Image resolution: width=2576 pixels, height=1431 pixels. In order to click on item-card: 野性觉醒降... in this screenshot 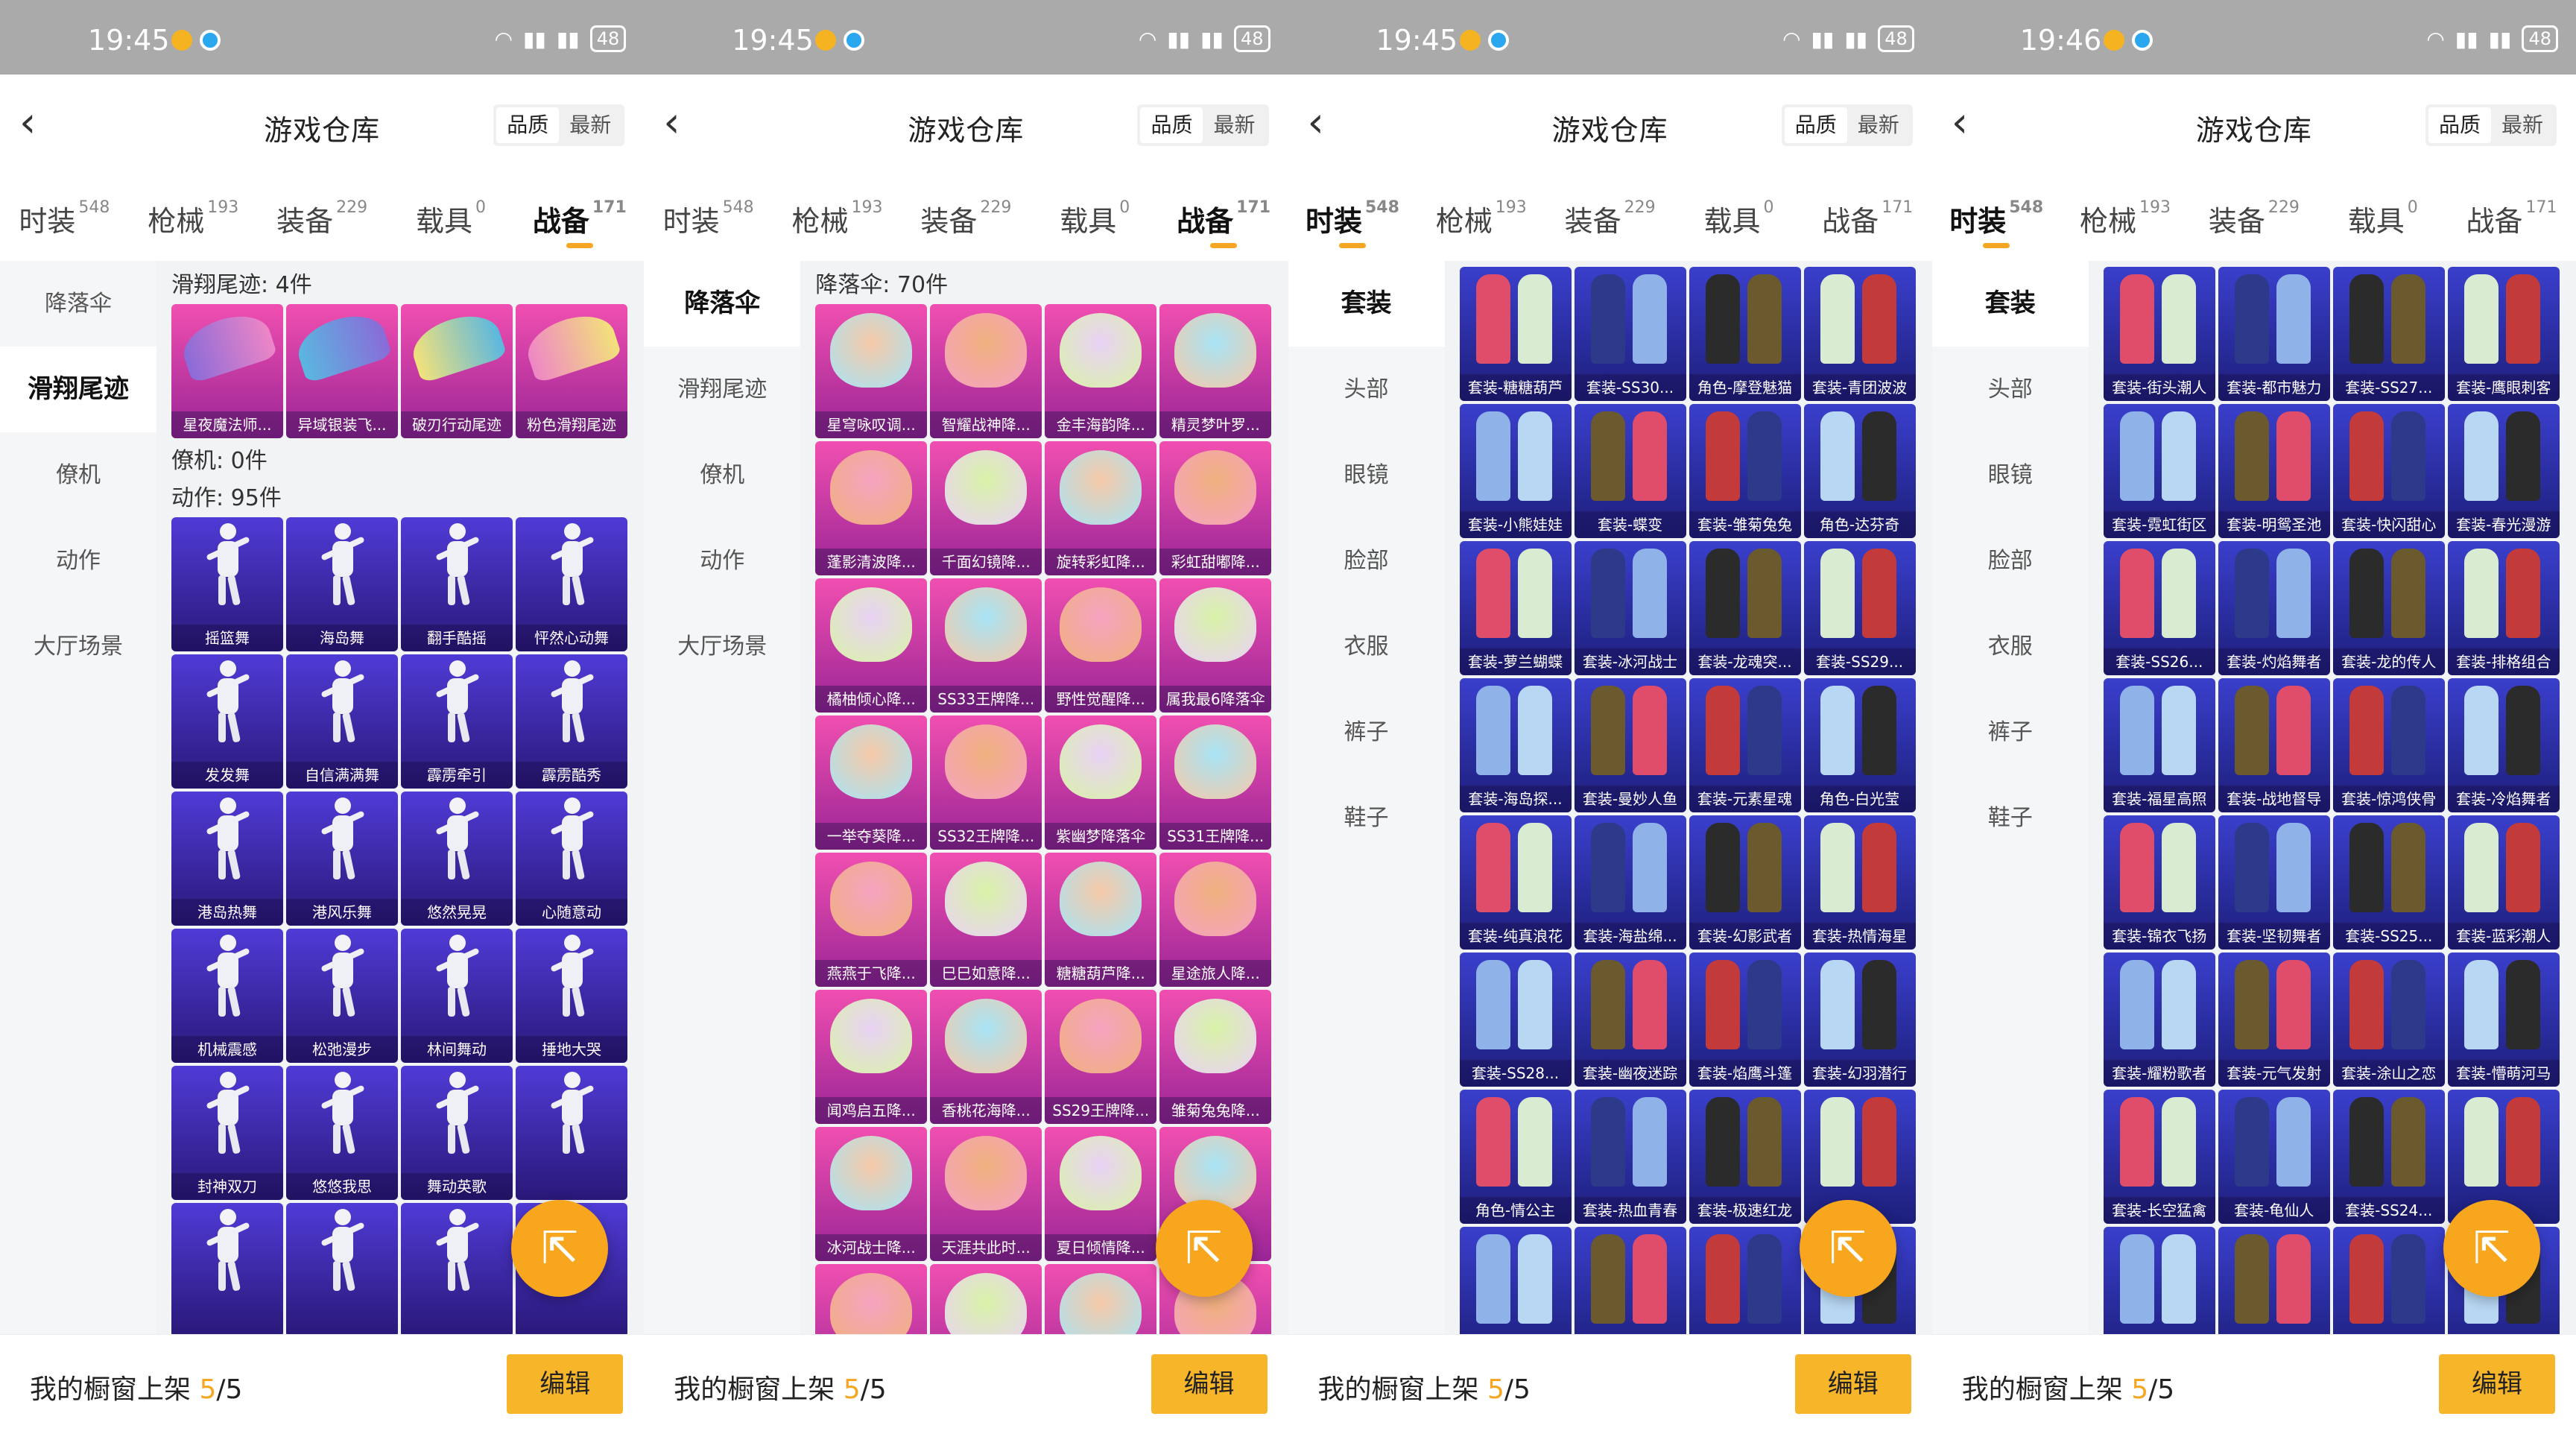, I will do `click(1101, 646)`.